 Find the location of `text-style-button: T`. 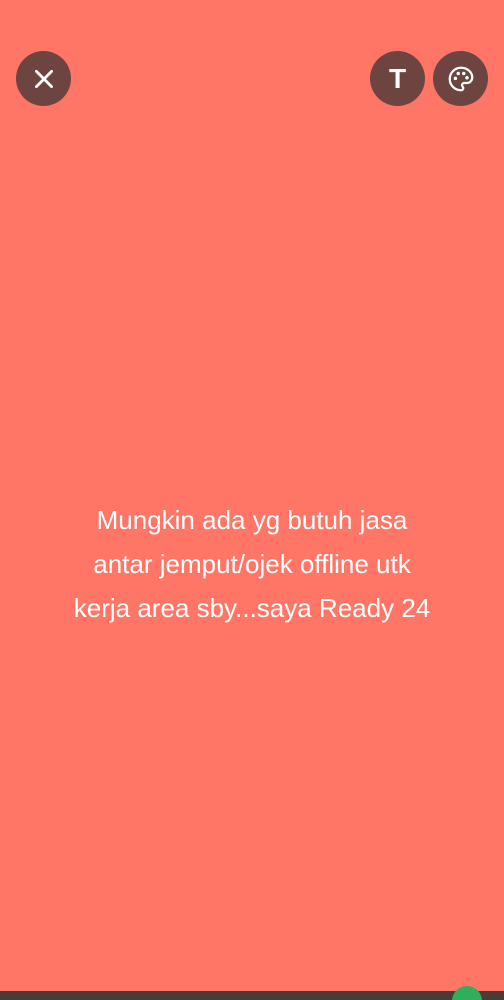

text-style-button: T is located at coordinates (397, 78).